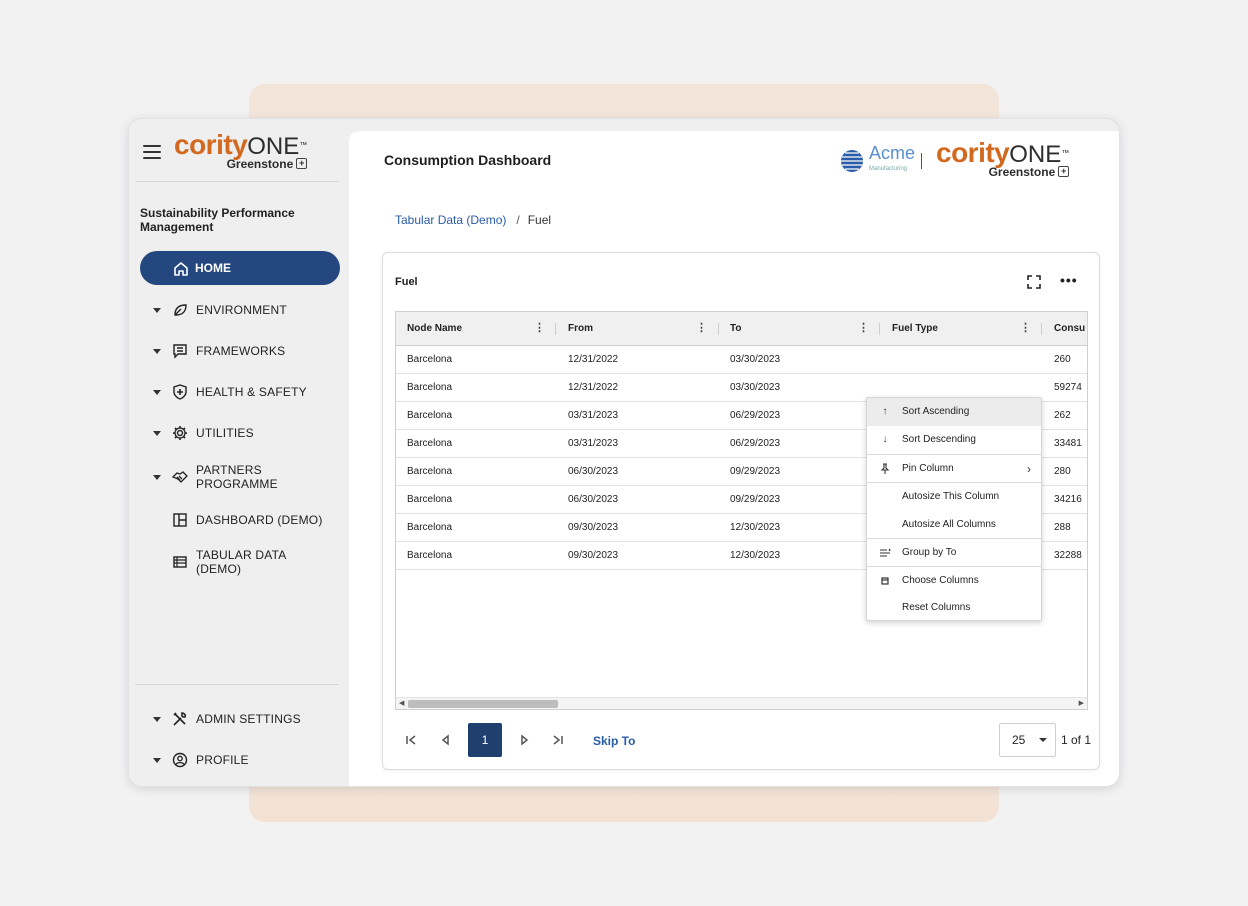 This screenshot has height=906, width=1248. What do you see at coordinates (483, 704) in the screenshot?
I see `scrollbar-thumb` at bounding box center [483, 704].